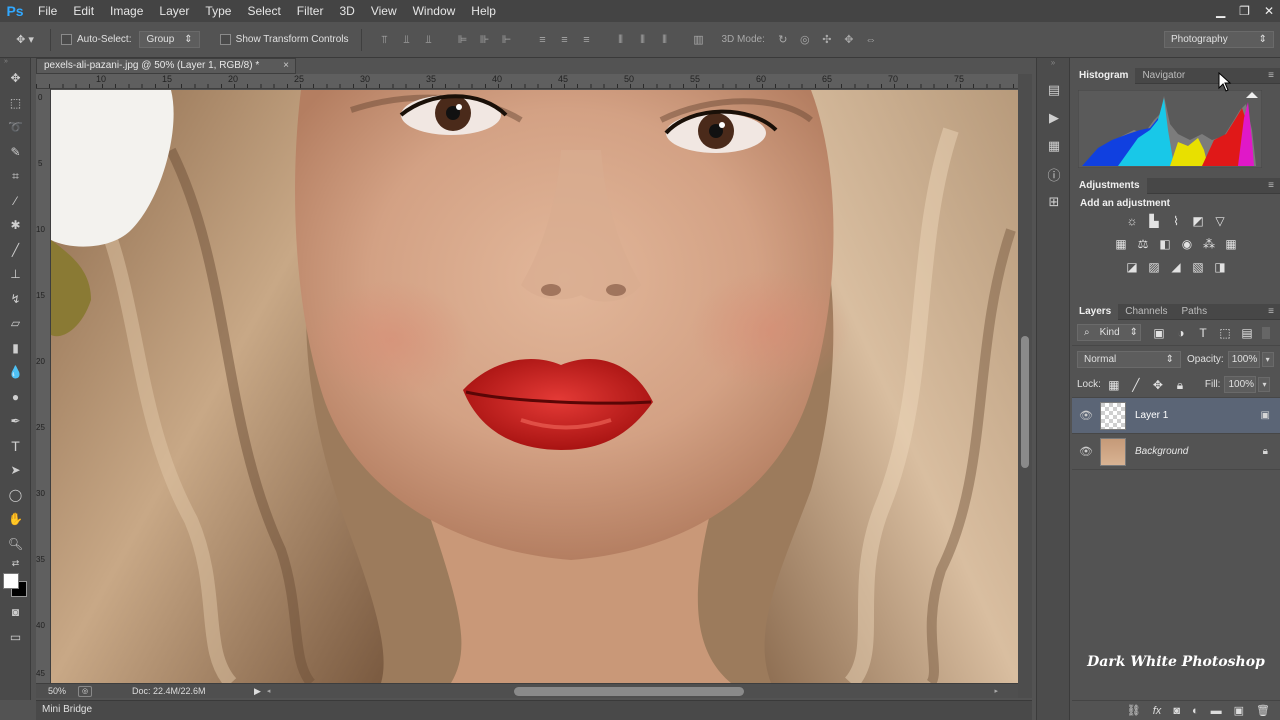  I want to click on filter-toggle, so click(1266, 332).